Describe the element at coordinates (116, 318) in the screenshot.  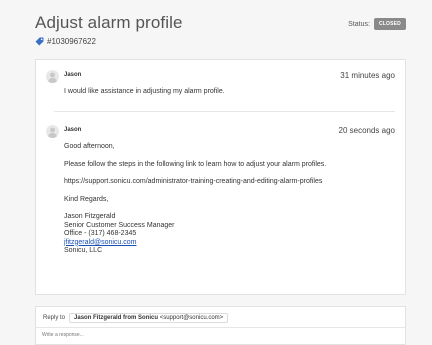
I see `reply-recipient-name: Jason Fitzgerald from Sonicu` at that location.